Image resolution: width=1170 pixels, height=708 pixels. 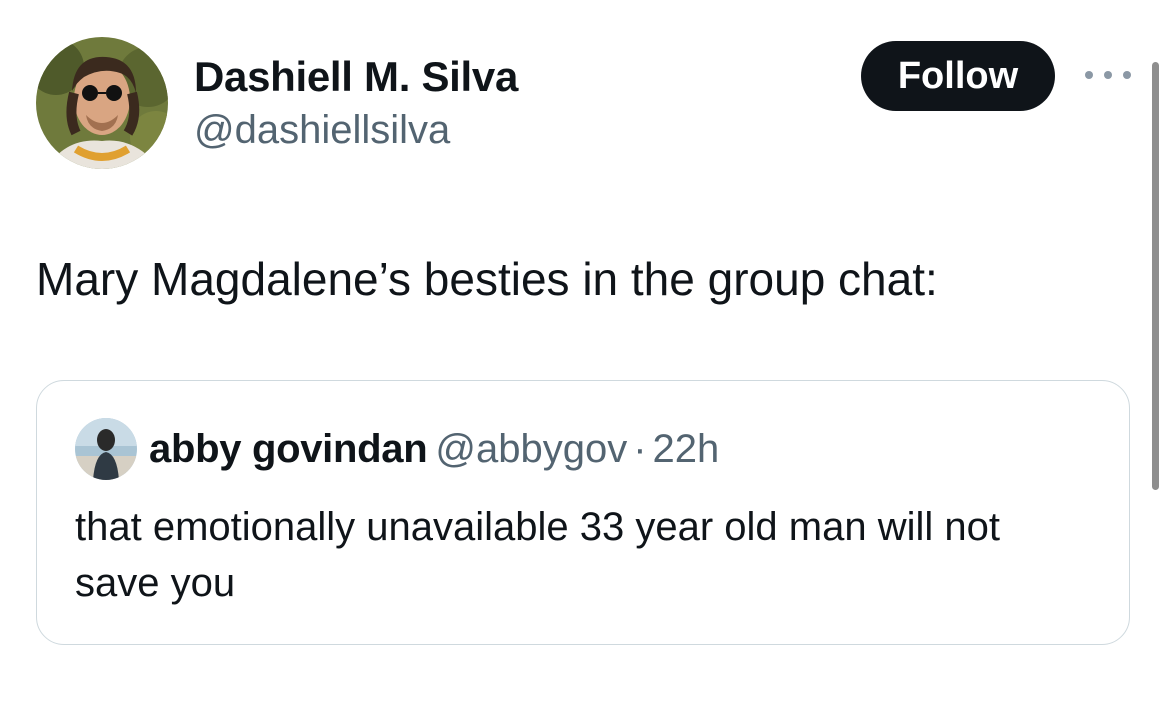 I want to click on quote-author-handle: @abbygov, so click(x=531, y=449).